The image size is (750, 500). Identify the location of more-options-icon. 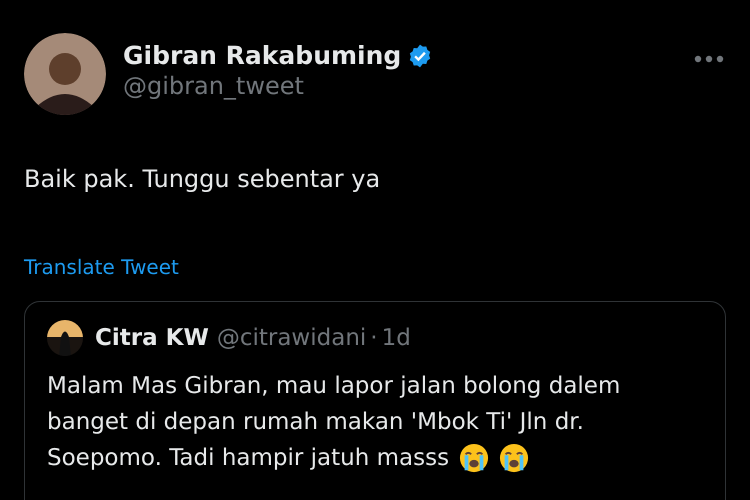
(709, 59).